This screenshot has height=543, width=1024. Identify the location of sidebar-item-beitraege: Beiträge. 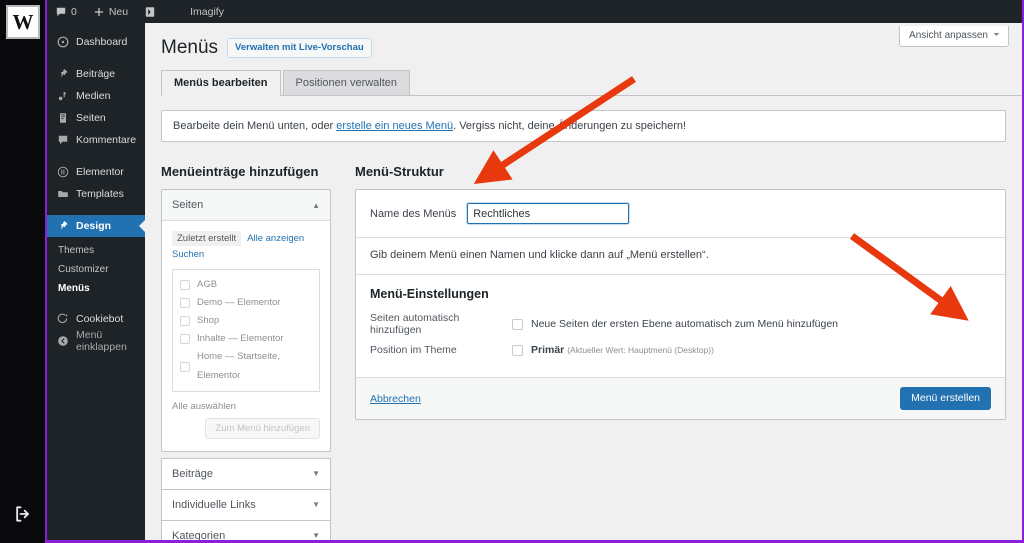
(96, 74).